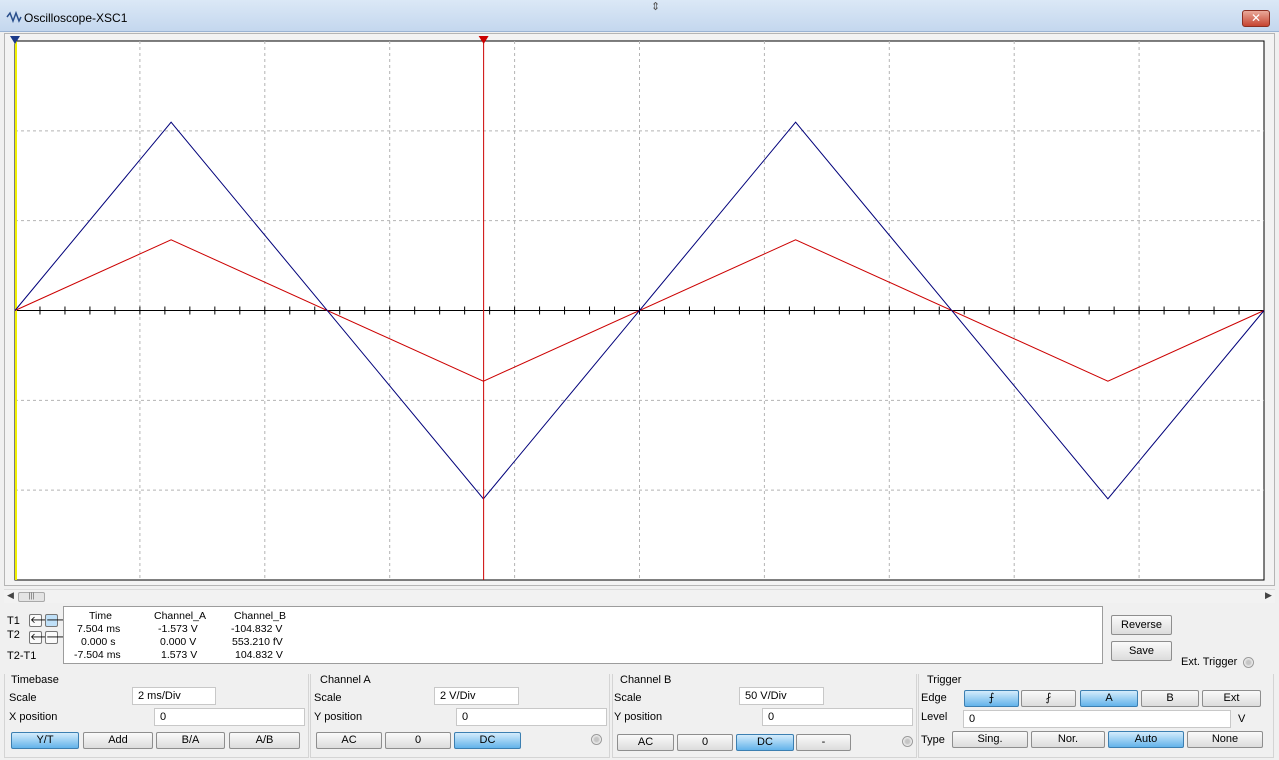 The image size is (1279, 760). Describe the element at coordinates (229, 717) in the screenshot. I see `x-position-field: 0` at that location.